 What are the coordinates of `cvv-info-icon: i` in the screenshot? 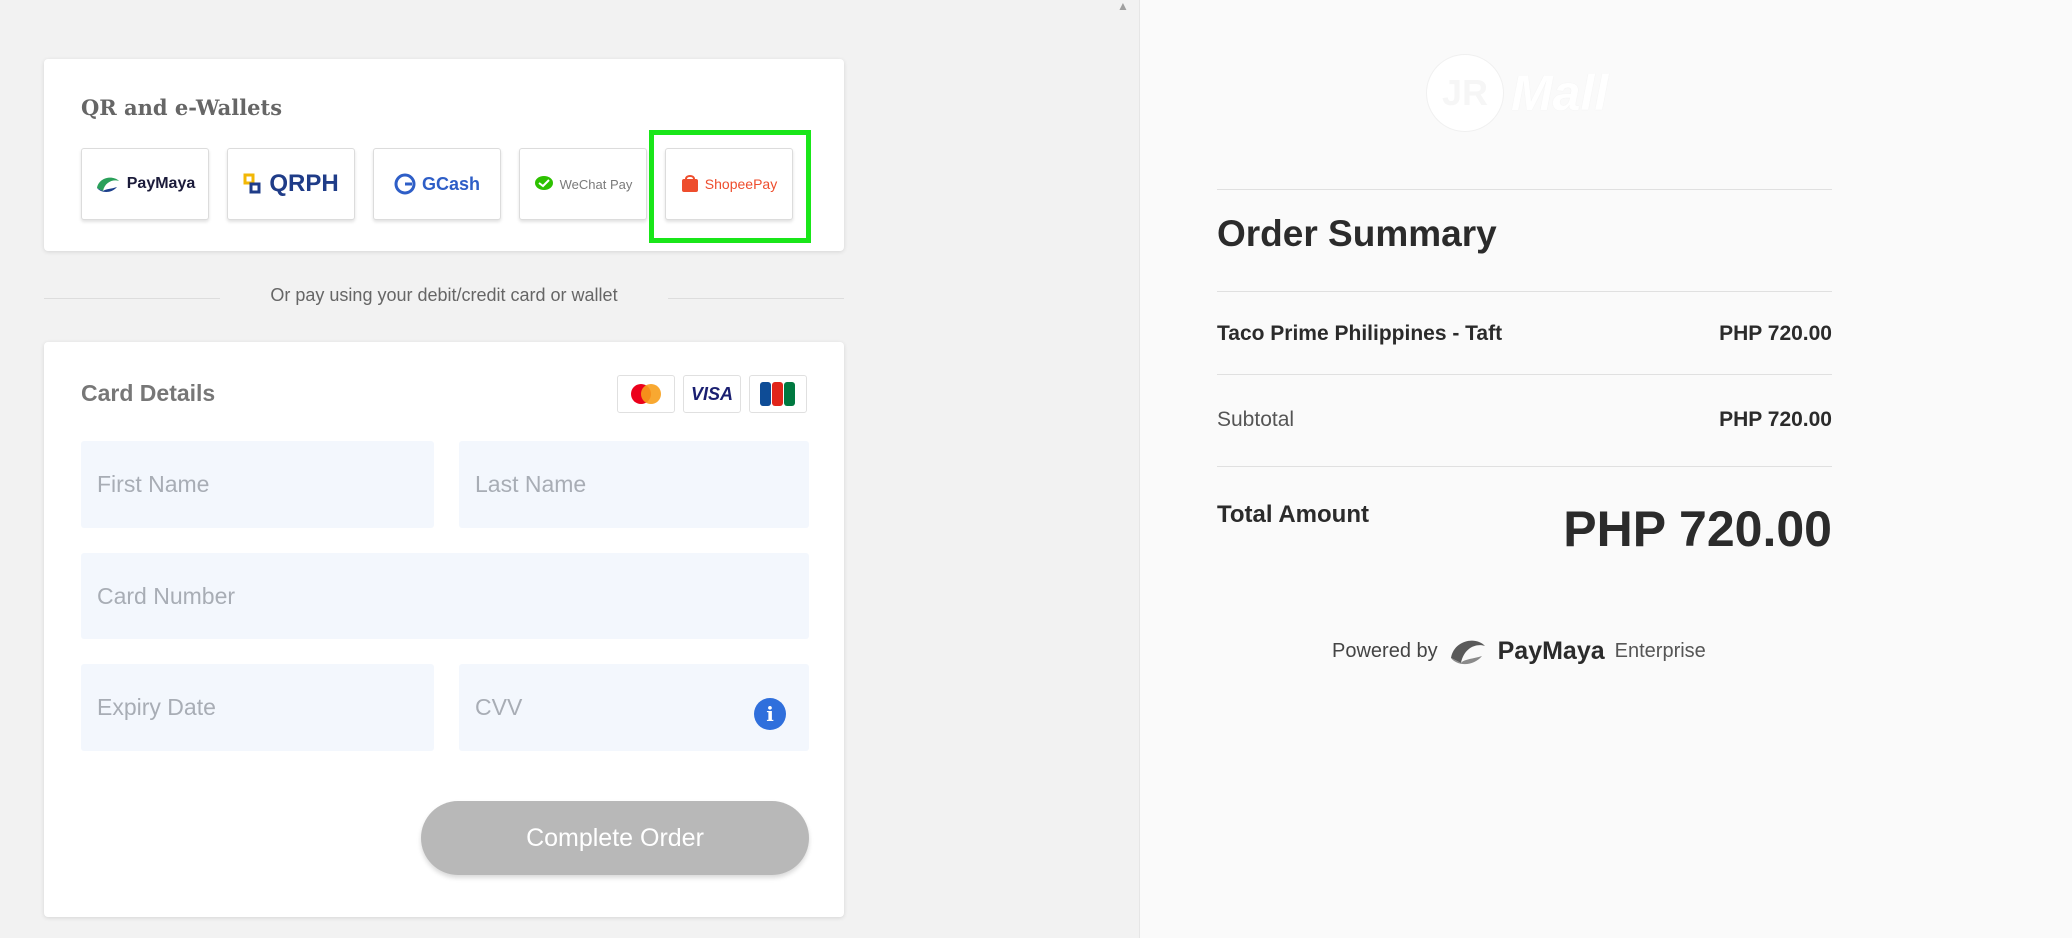 It's located at (770, 714).